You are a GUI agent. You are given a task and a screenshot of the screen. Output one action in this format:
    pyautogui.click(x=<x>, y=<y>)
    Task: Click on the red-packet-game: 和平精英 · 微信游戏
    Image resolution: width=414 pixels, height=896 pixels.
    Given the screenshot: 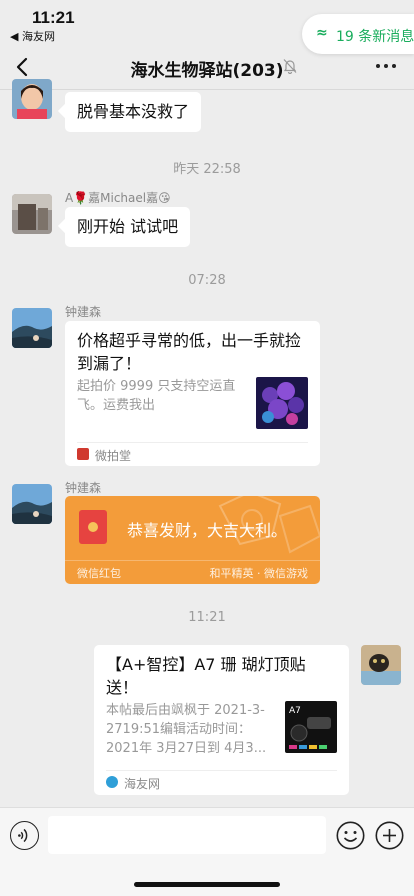 What is the action you would take?
    pyautogui.click(x=259, y=573)
    